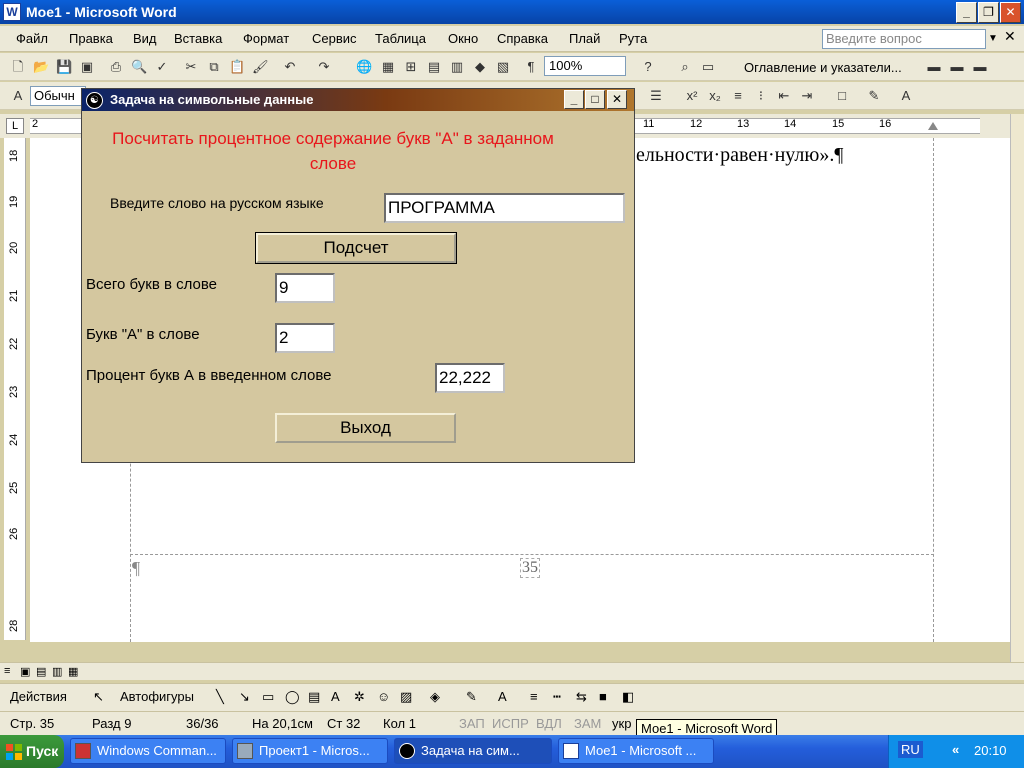 Image resolution: width=1024 pixels, height=768 pixels. I want to click on new-document-icon: 🗋, so click(18, 67).